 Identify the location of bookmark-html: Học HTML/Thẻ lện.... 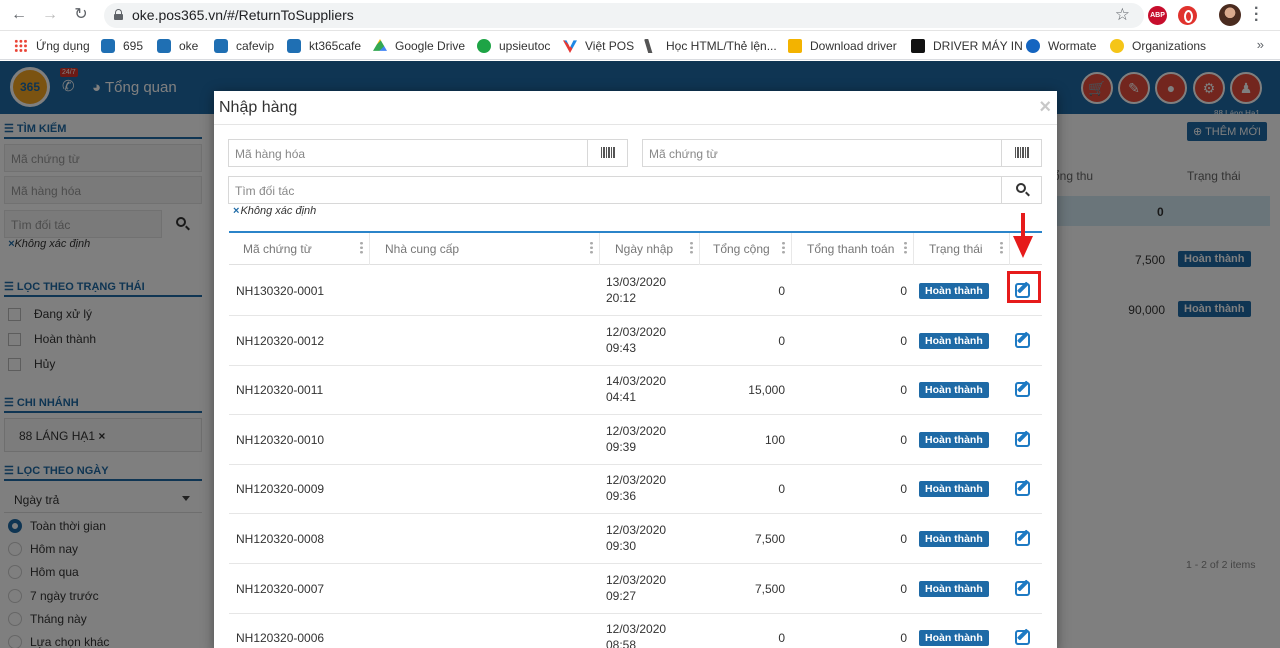
(710, 46).